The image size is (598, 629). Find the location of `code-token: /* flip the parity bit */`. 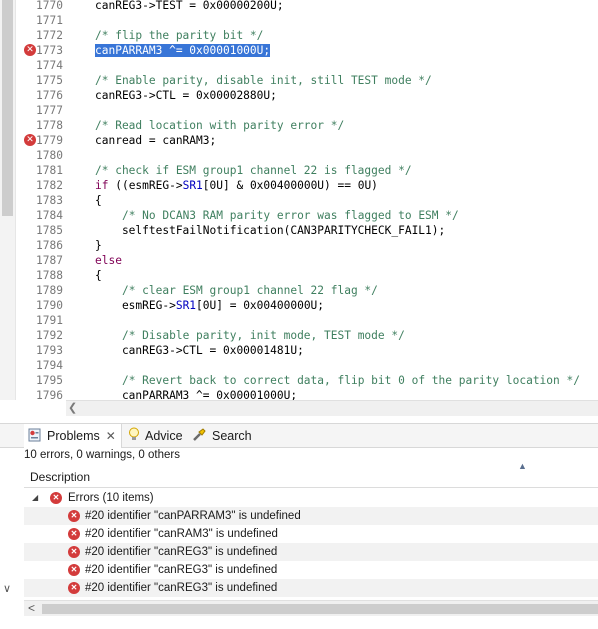

code-token: /* flip the parity bit */ is located at coordinates (179, 35).